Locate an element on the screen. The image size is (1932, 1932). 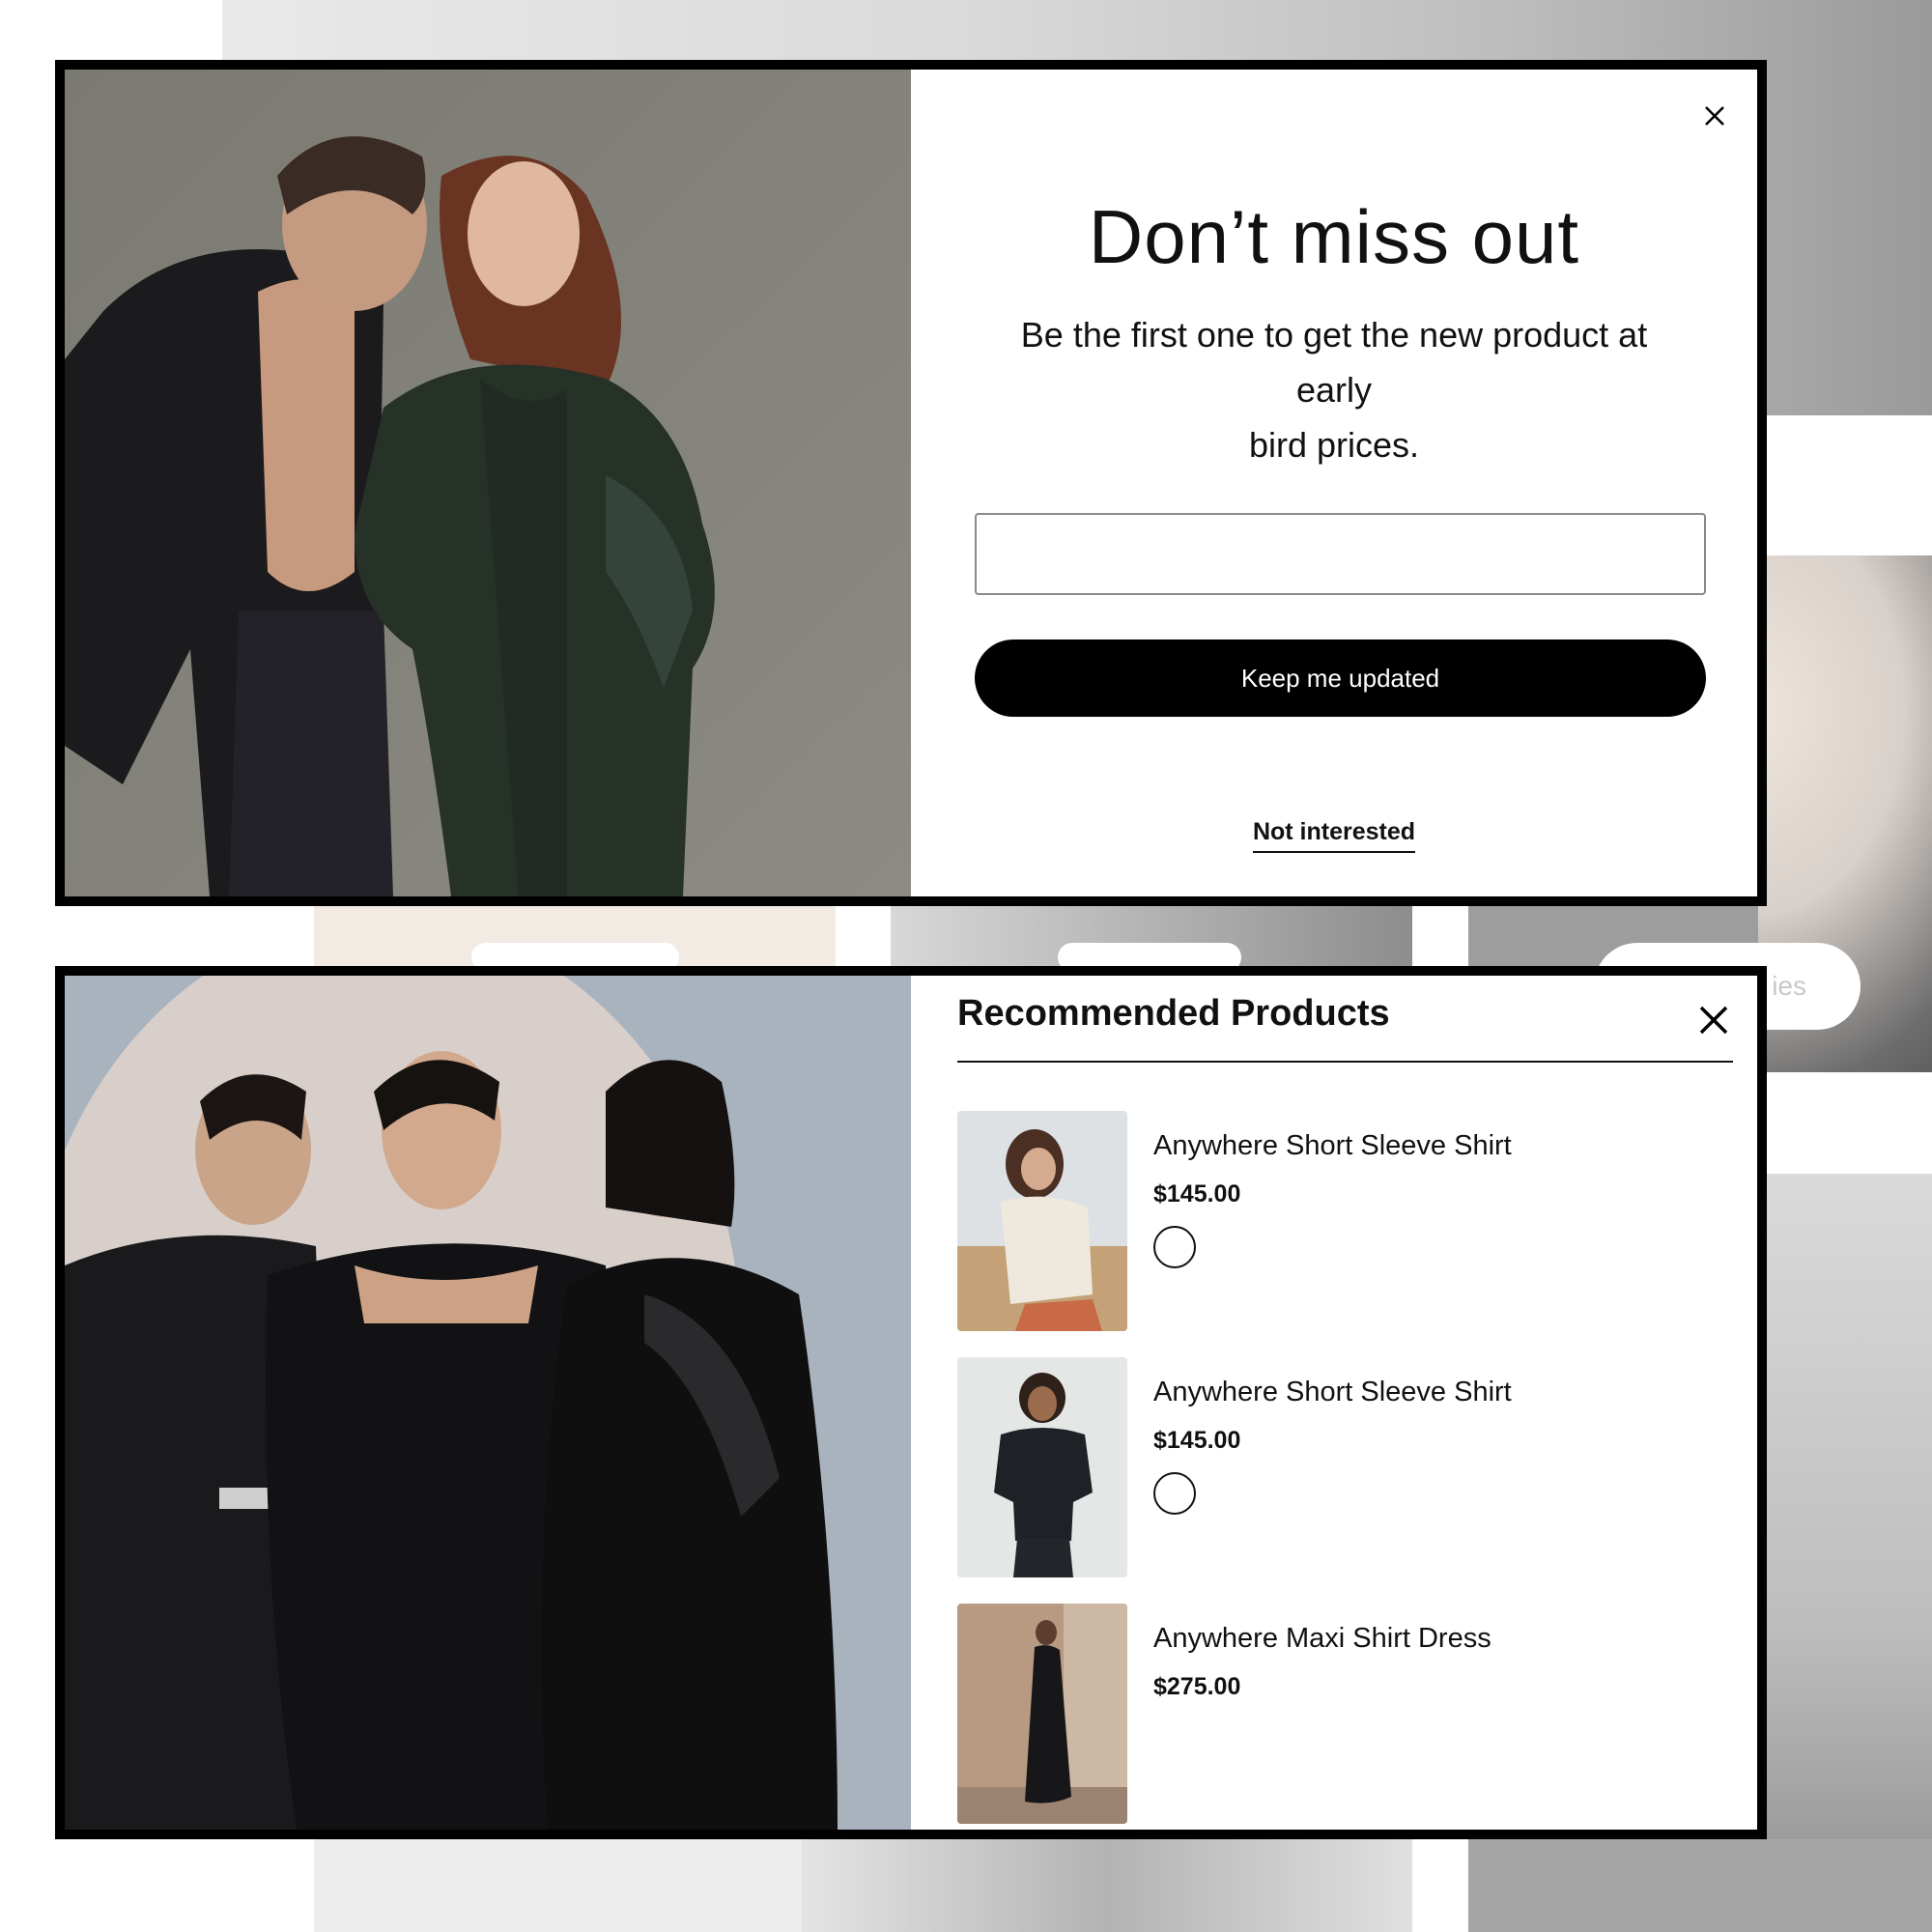
product-card: Anywhere Maxi Shirt Dress $275.00 is located at coordinates (1345, 1727).